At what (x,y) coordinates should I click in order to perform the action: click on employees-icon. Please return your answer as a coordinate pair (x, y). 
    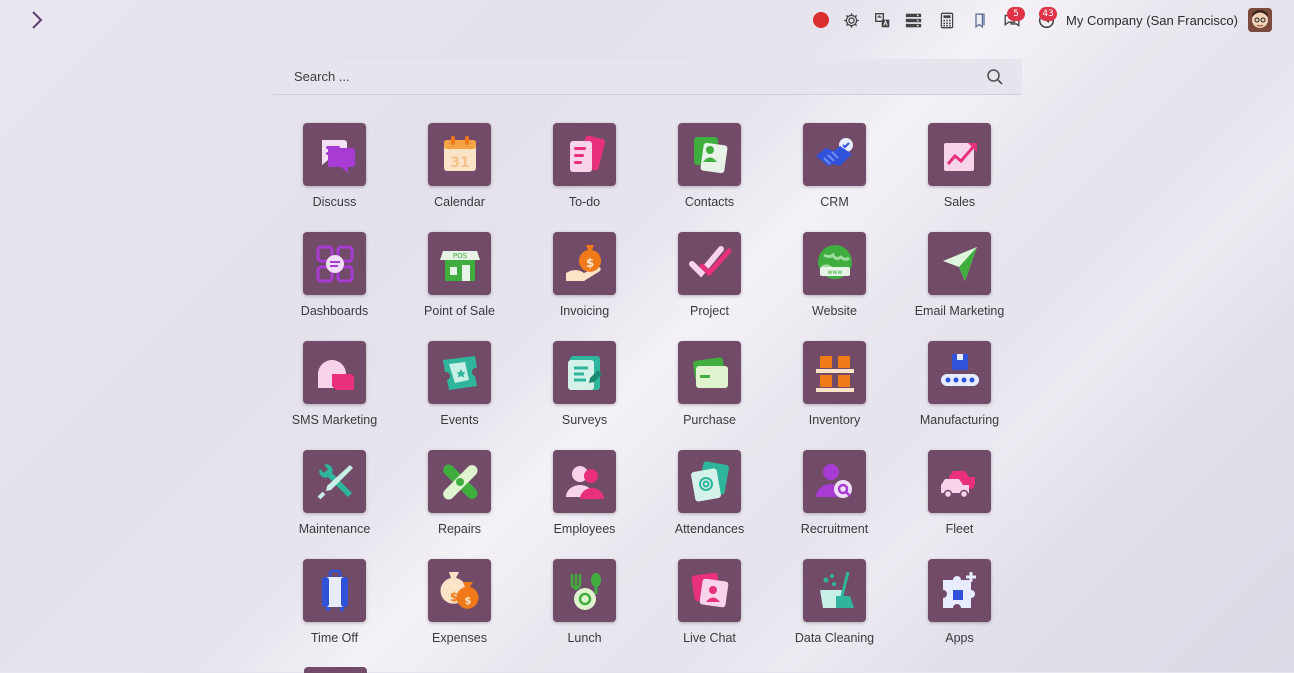
    Looking at the image, I should click on (584, 481).